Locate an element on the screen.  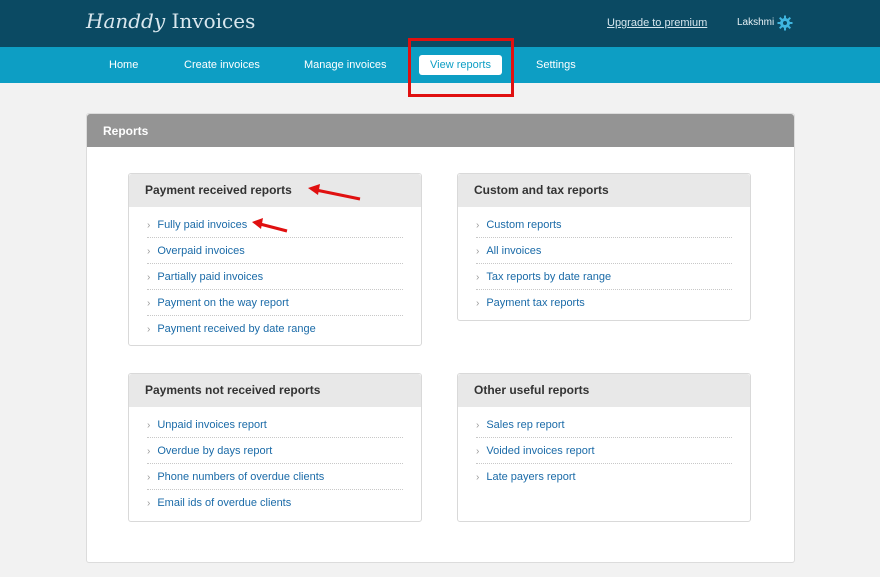
report-link-unpaid: Unpaid invoices report is located at coordinates (211, 425).